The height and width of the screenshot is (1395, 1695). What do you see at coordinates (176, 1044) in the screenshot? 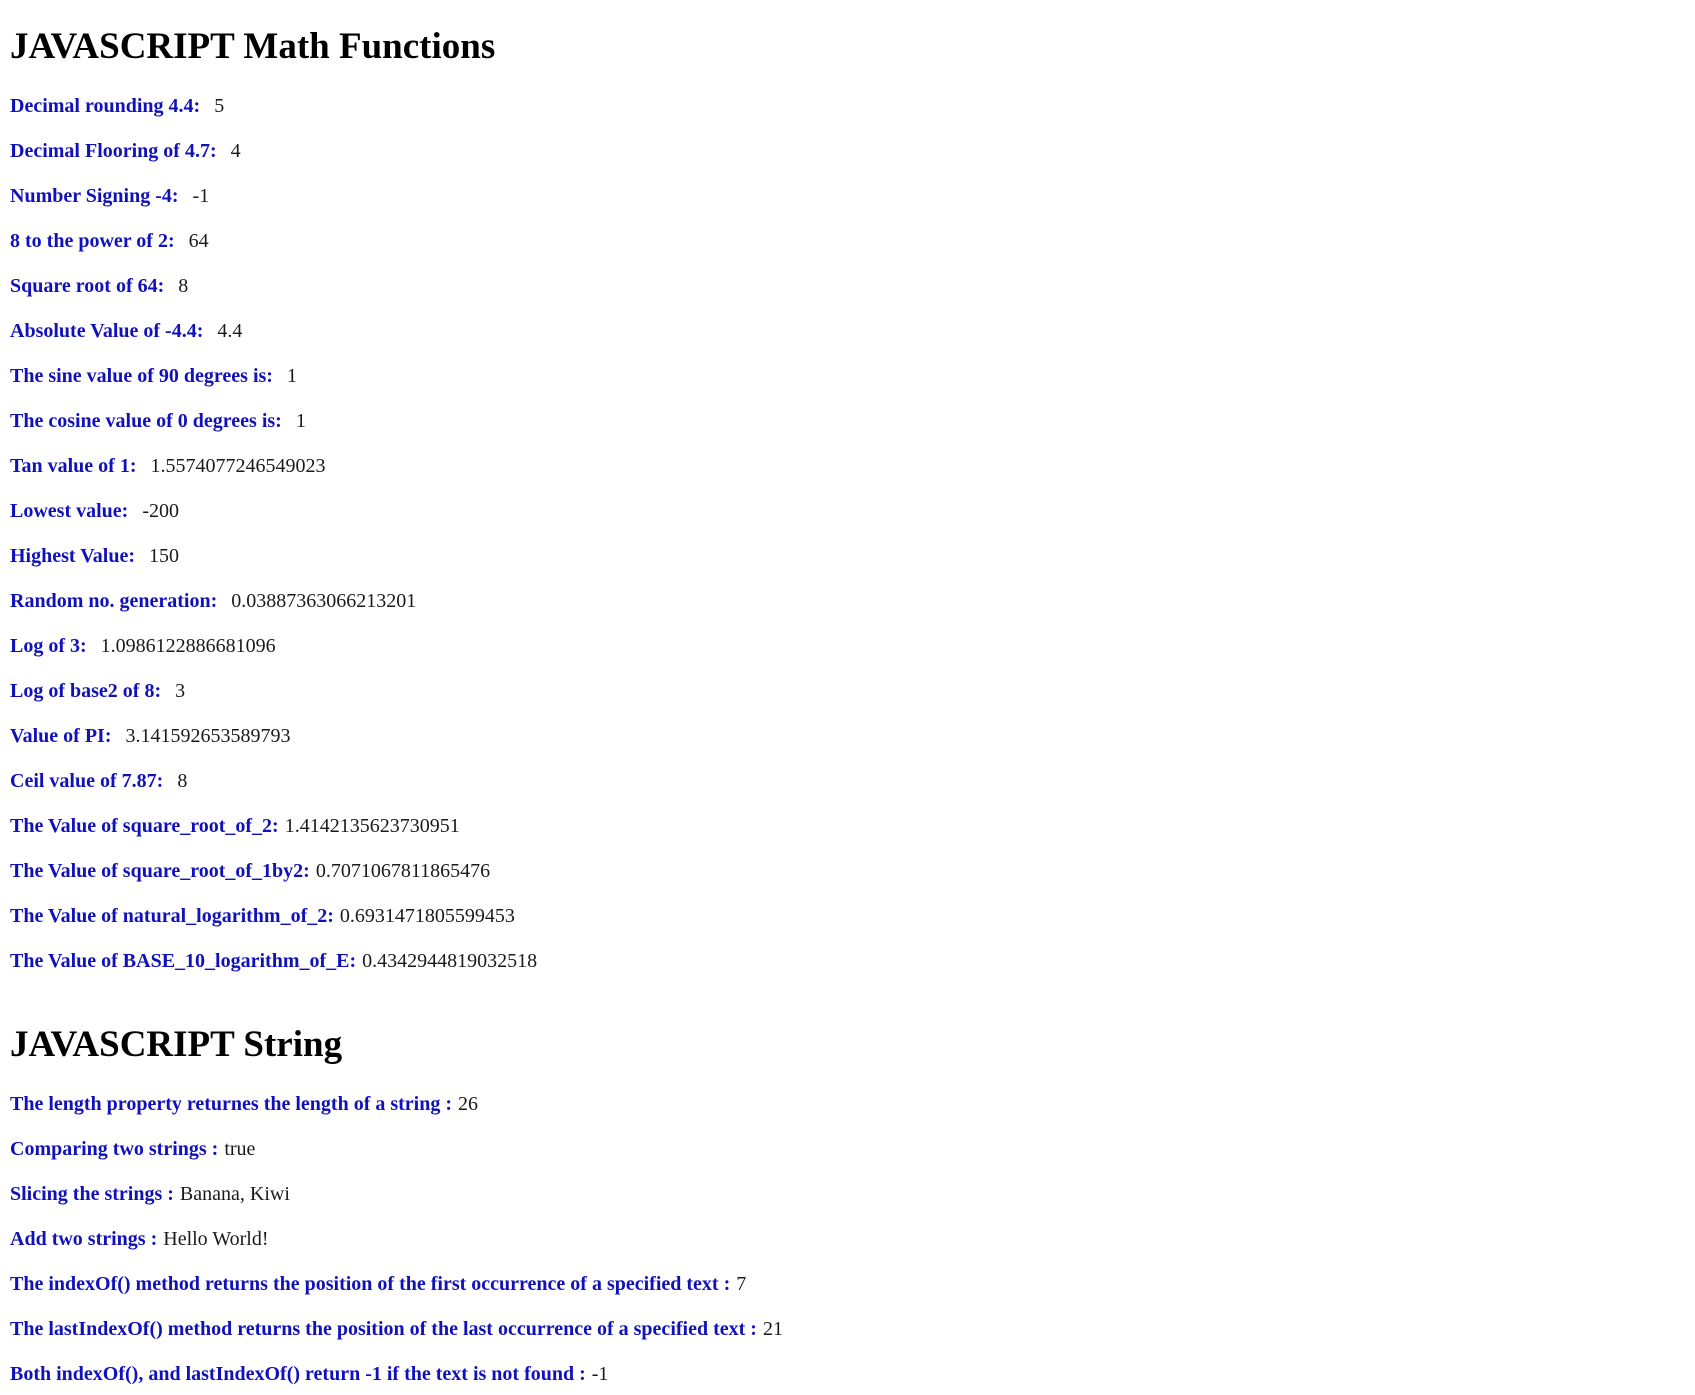
I see `string-heading: JAVASCRIPT String` at bounding box center [176, 1044].